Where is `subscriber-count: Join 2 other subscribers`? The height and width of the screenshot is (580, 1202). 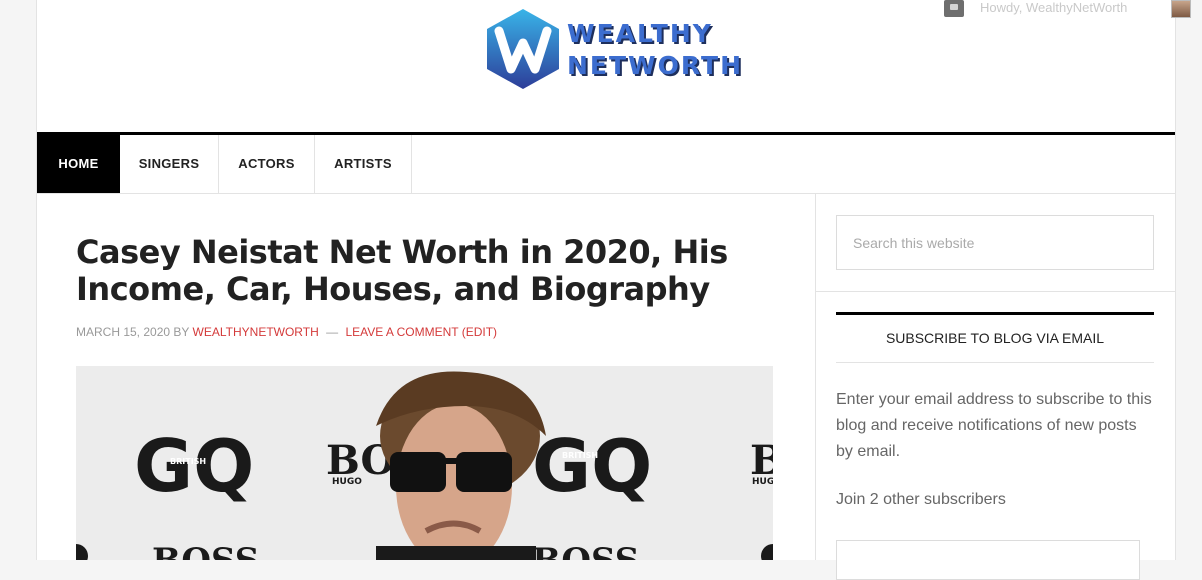 subscriber-count: Join 2 other subscribers is located at coordinates (921, 499).